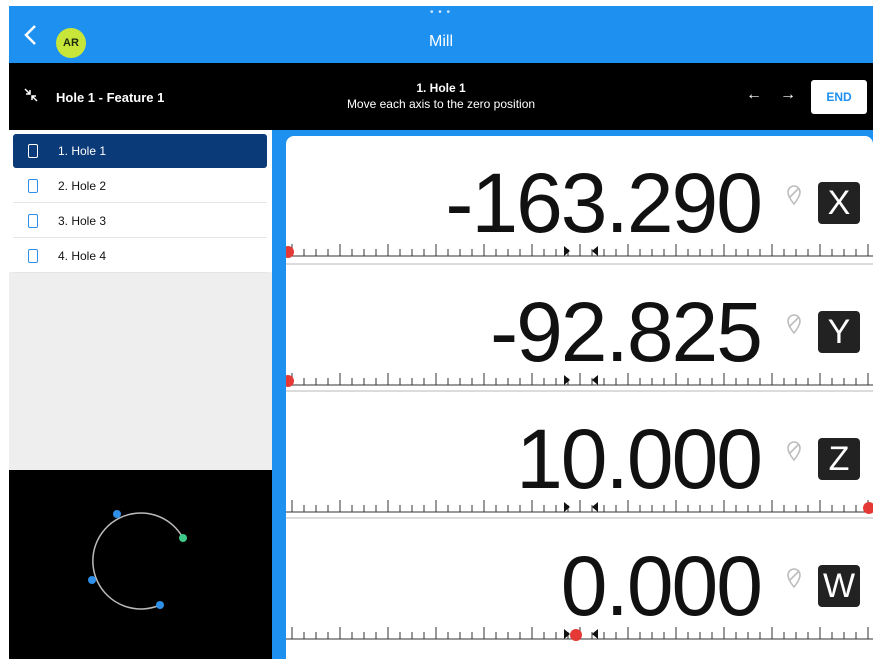  I want to click on end-button: END, so click(839, 97).